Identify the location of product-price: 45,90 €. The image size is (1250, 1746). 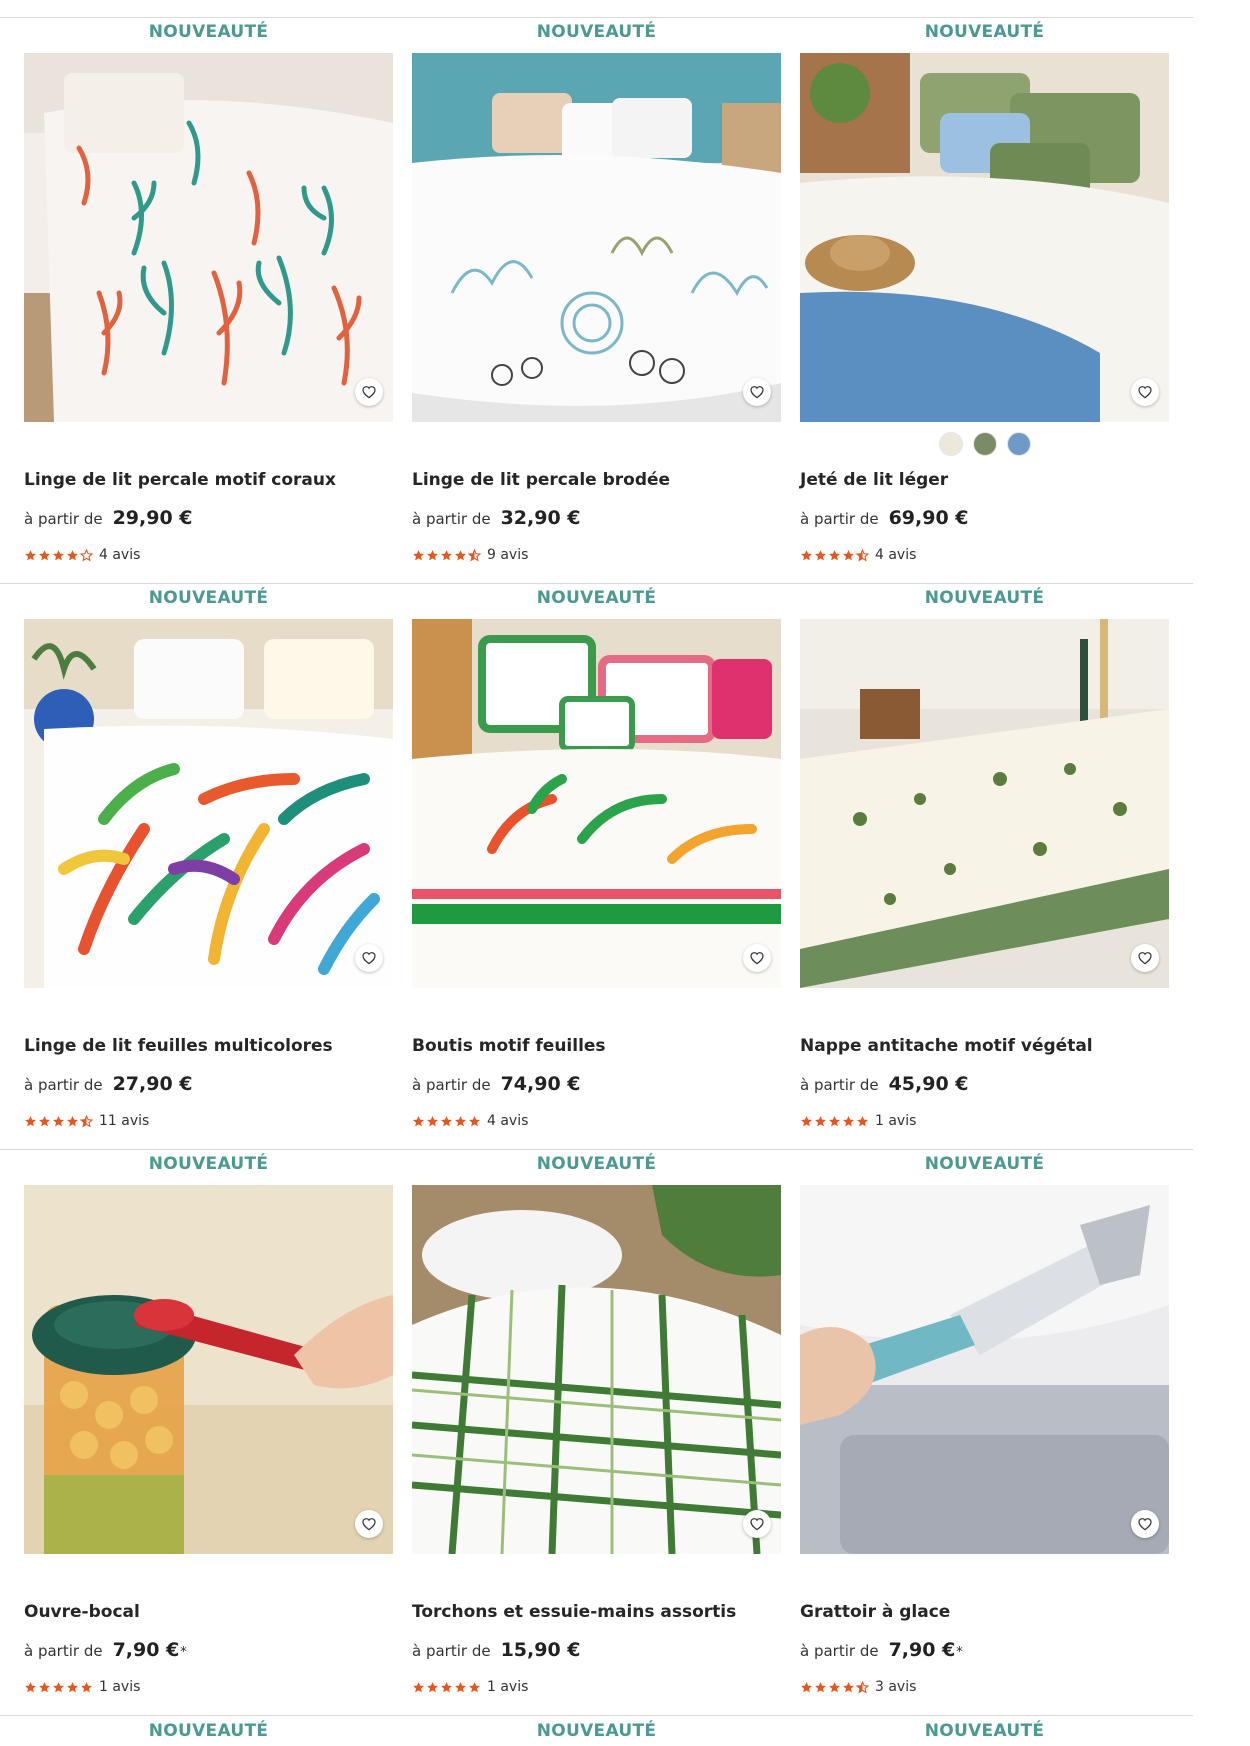
(928, 1084).